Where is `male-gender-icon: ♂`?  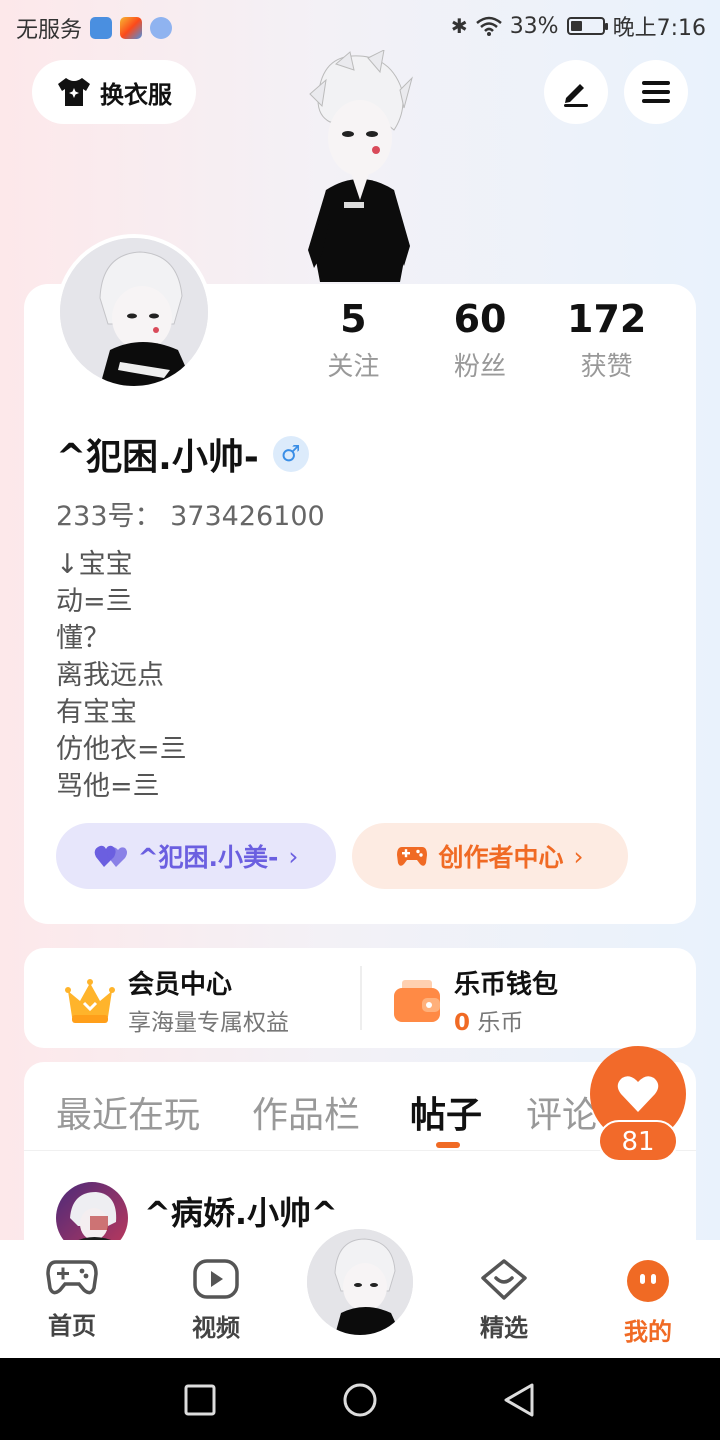 male-gender-icon: ♂ is located at coordinates (290, 454).